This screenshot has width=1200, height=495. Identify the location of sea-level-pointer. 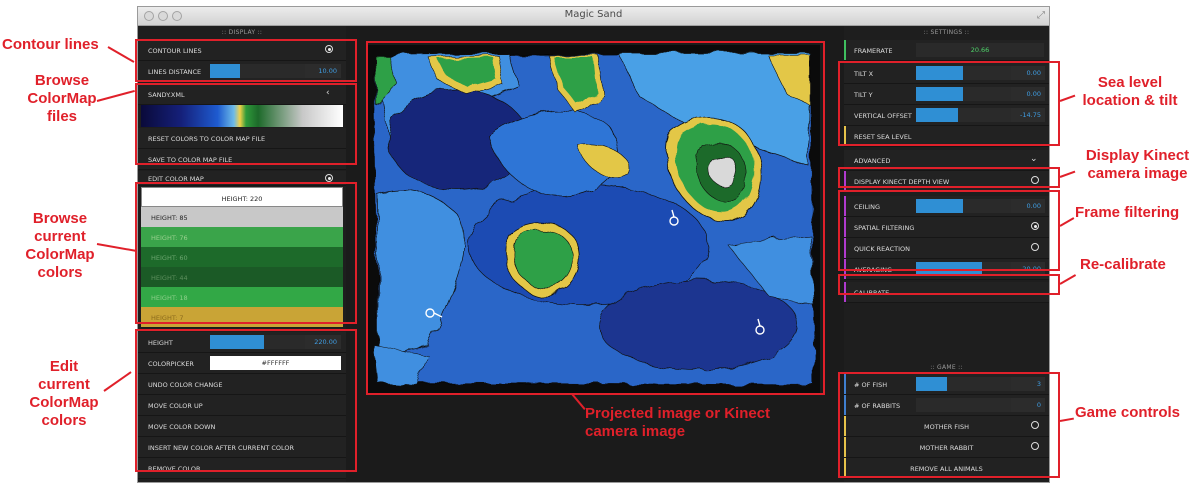
(1067, 98).